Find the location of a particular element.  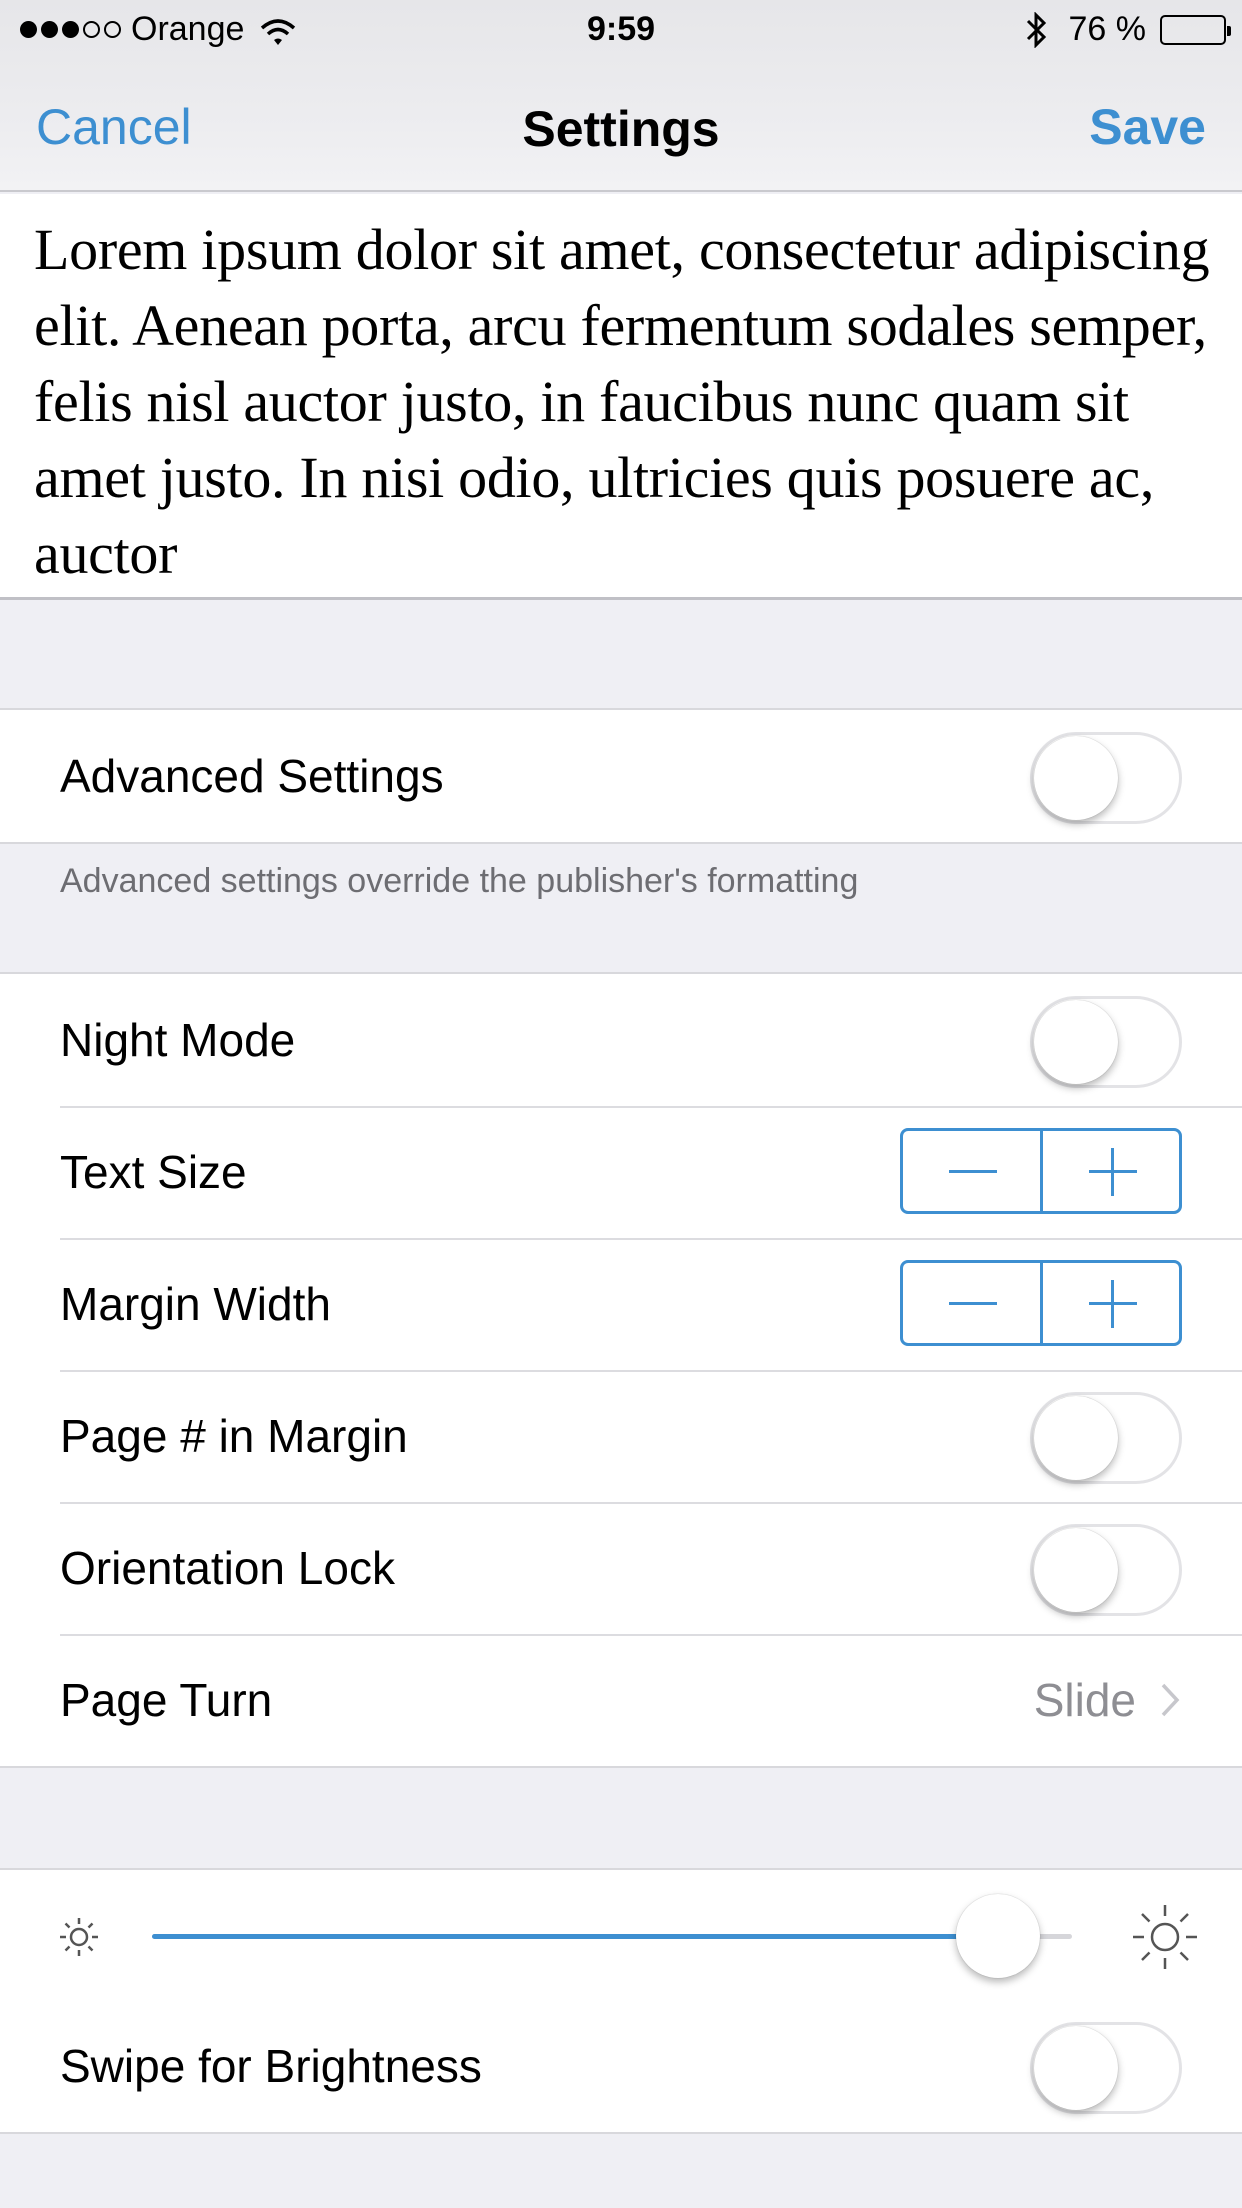

battery-icon is located at coordinates (1195, 29).